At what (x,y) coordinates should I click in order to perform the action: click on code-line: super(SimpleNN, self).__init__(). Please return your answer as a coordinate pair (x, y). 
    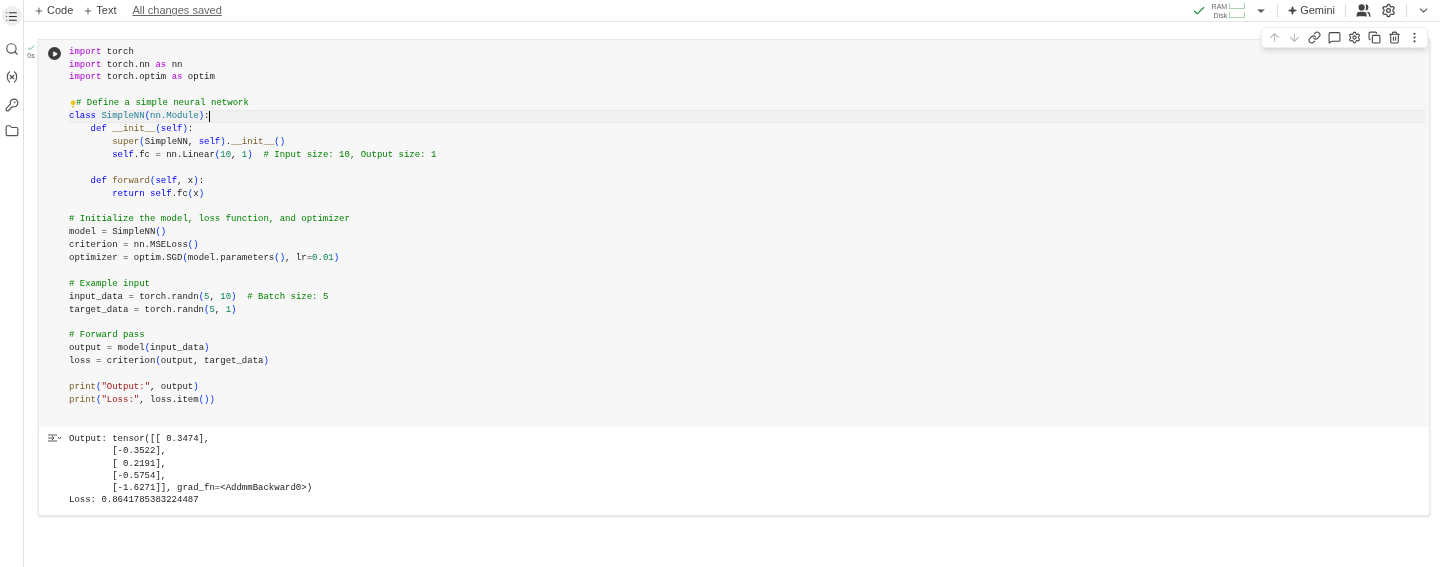
    Looking at the image, I should click on (198, 142).